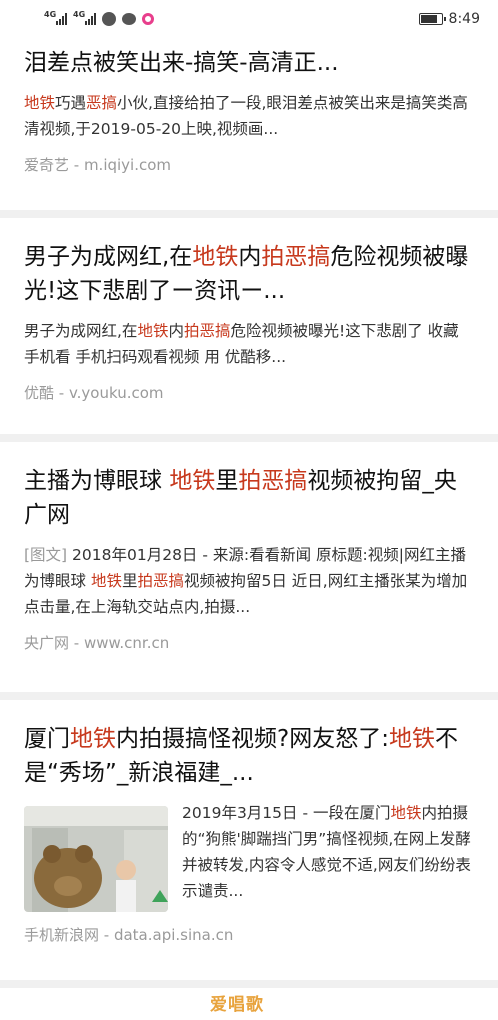 The height and width of the screenshot is (1020, 498). Describe the element at coordinates (148, 19) in the screenshot. I see `app-icon` at that location.